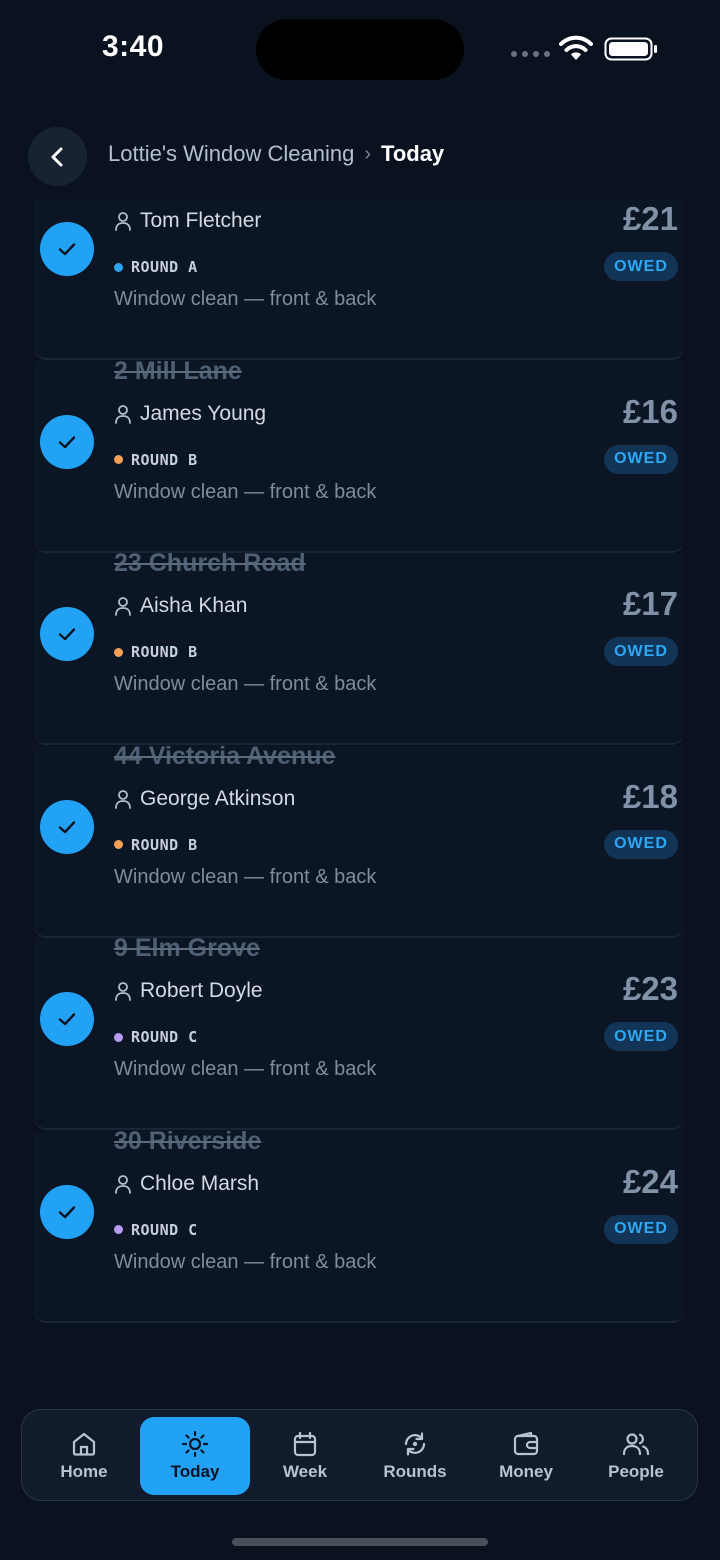 Image resolution: width=720 pixels, height=1560 pixels. I want to click on job-amount: £16, so click(650, 411).